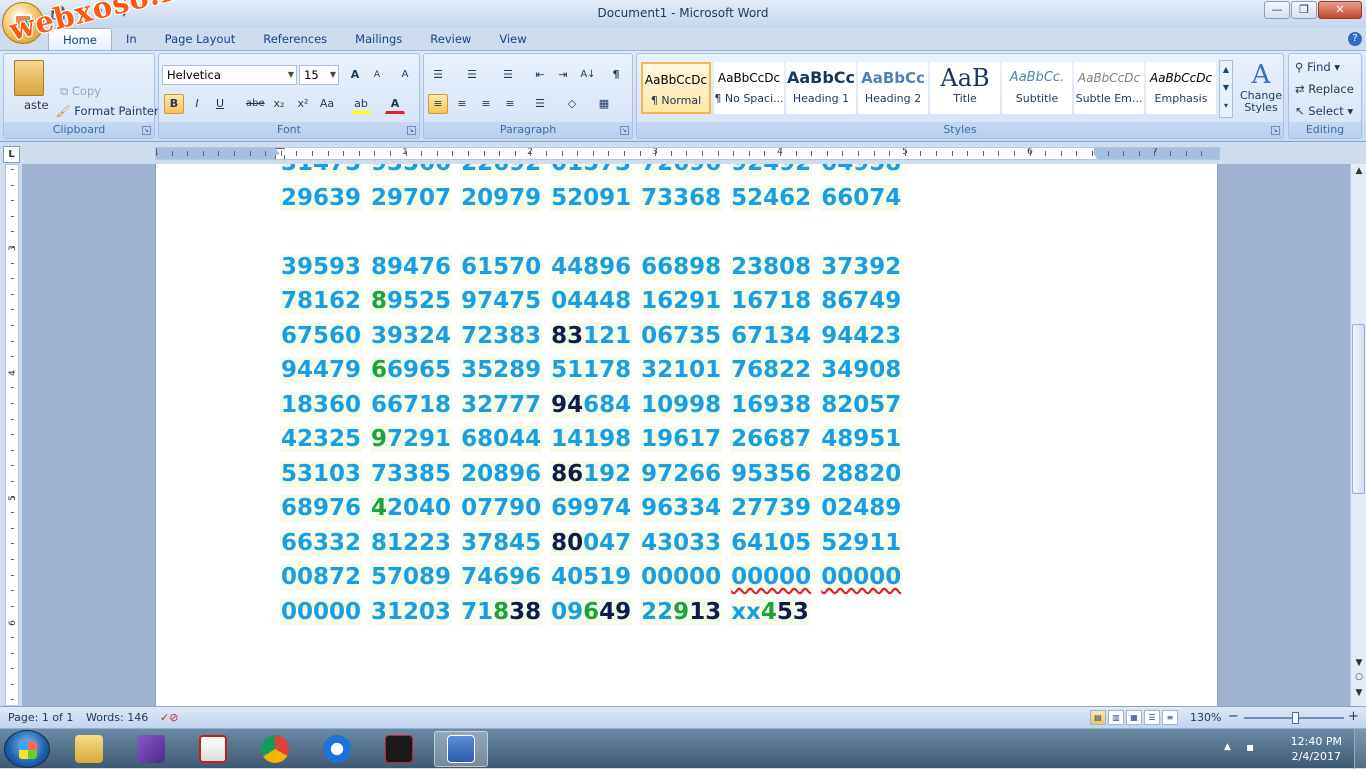 Image resolution: width=1366 pixels, height=769 pixels. I want to click on tray-expand-icon: ▲, so click(1227, 747).